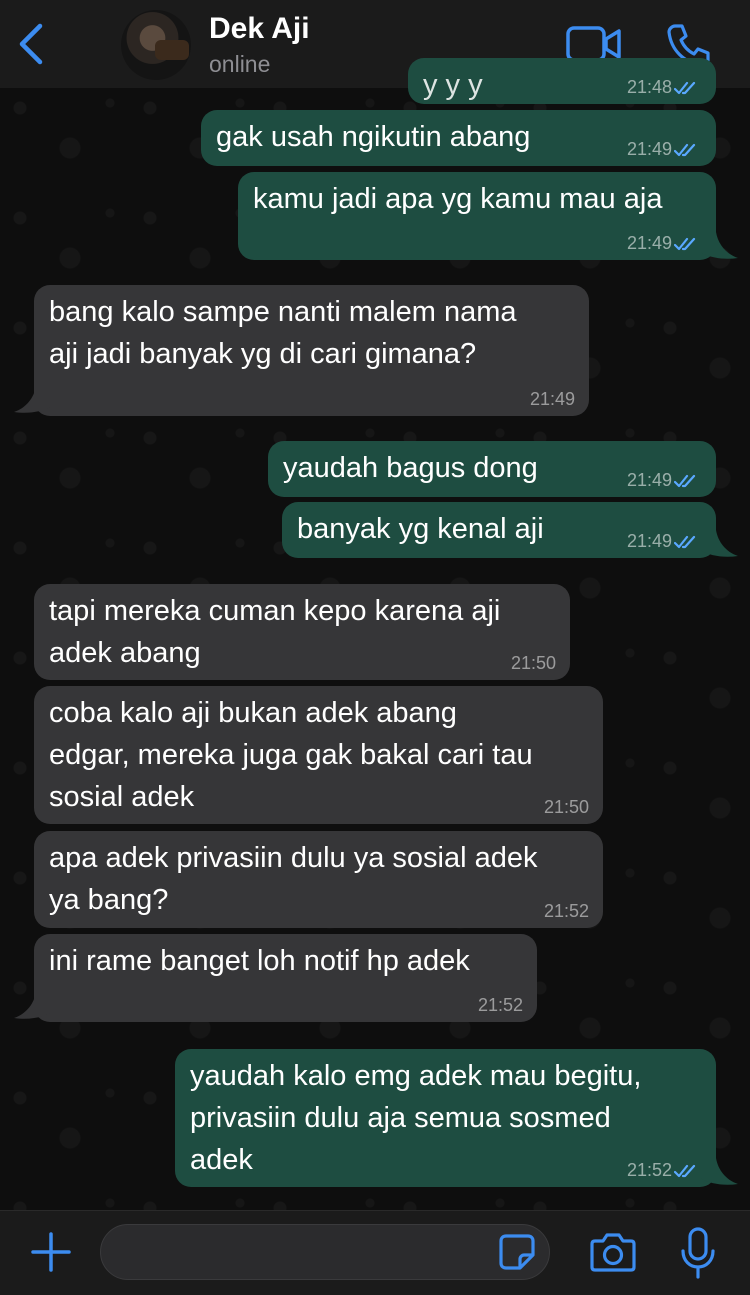 The height and width of the screenshot is (1295, 750). I want to click on message-text: ini rame banget loh notif hp adek, so click(259, 961).